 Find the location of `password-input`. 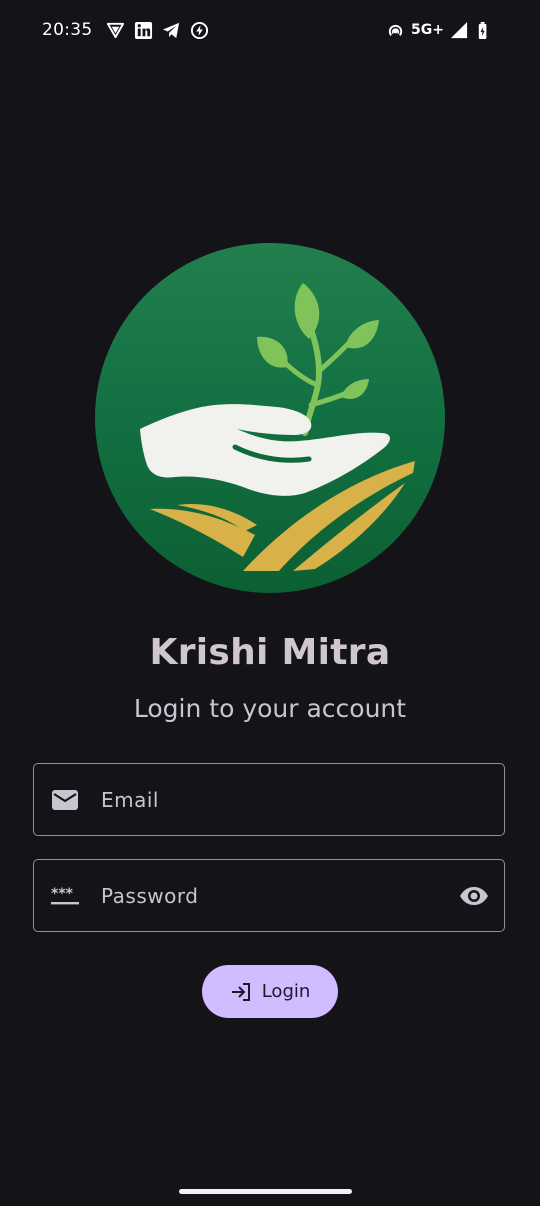

password-input is located at coordinates (272, 895).